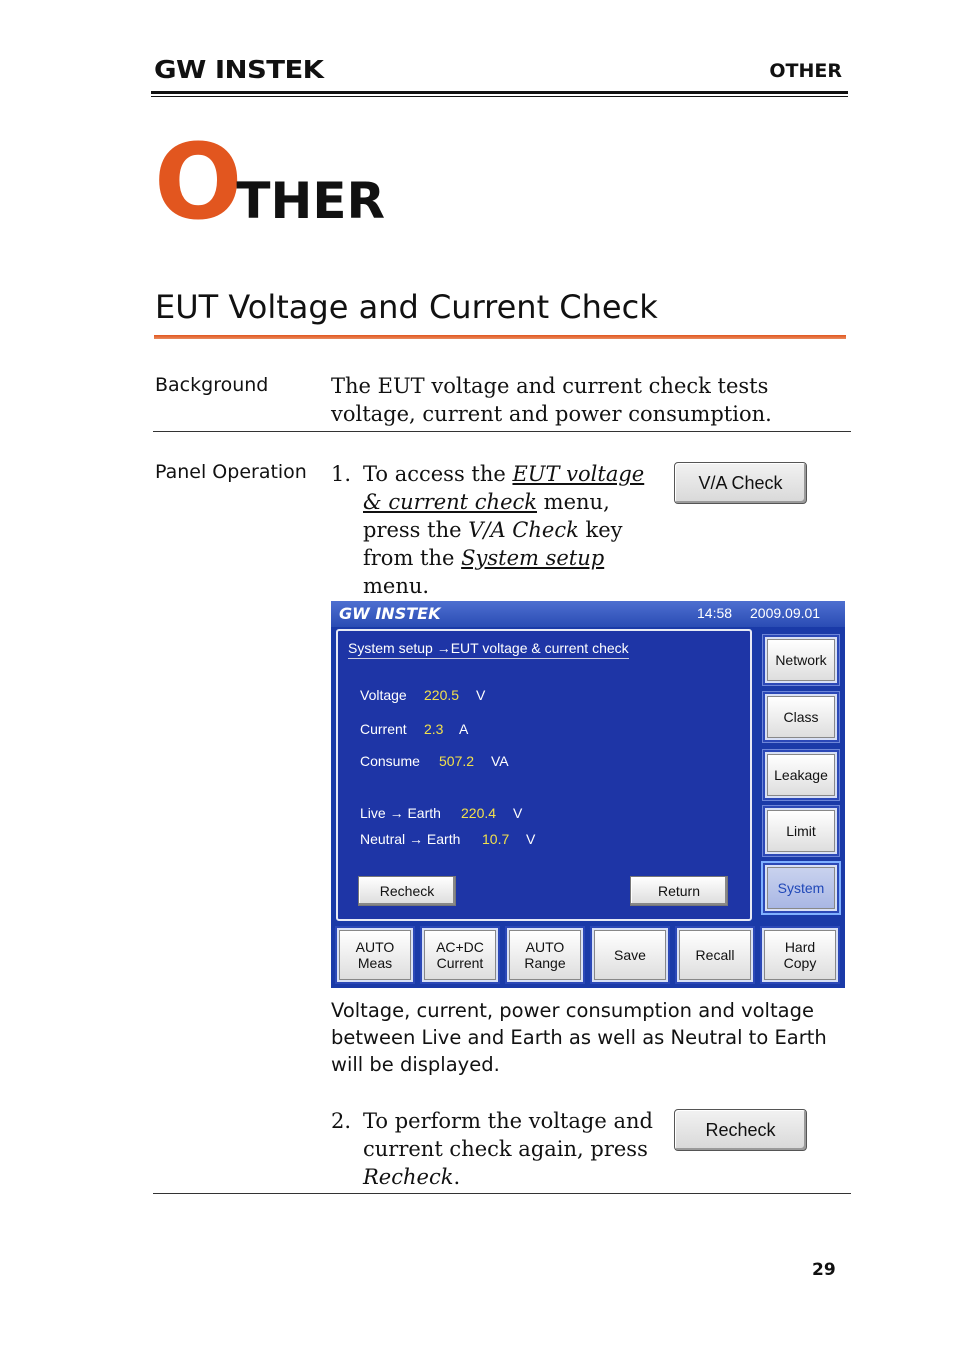  Describe the element at coordinates (198, 182) in the screenshot. I see `chapter-initial: O` at that location.